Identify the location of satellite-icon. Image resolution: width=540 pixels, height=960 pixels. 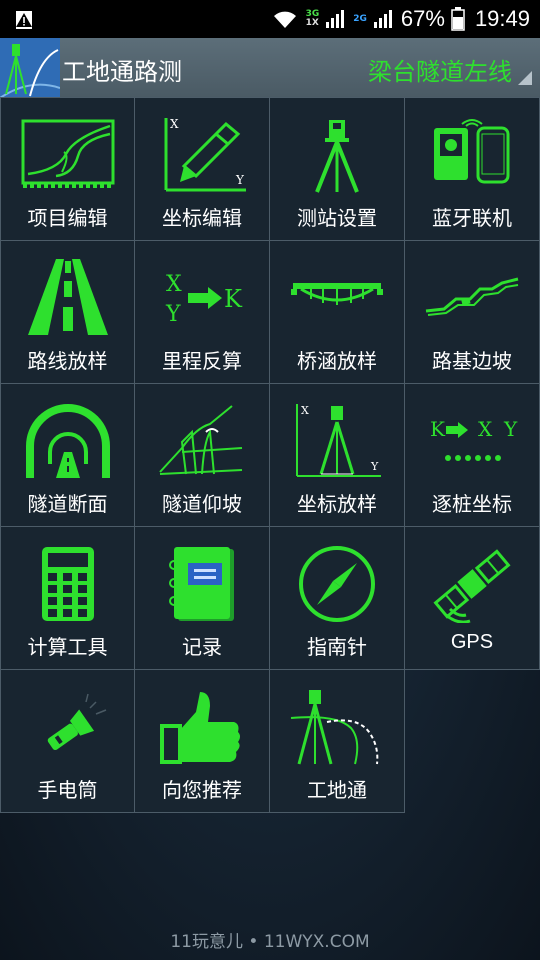
(472, 586).